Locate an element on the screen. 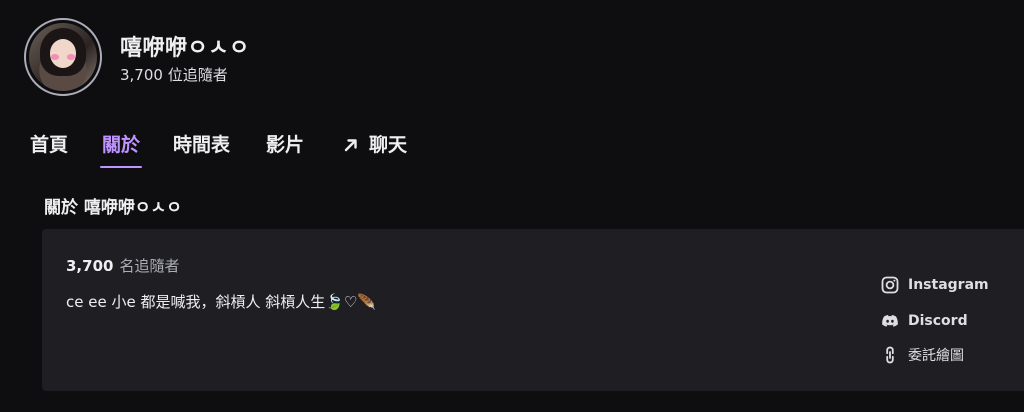 Image resolution: width=1024 pixels, height=412 pixels. channel-name: 嘻咿咿ㅇㅅㅇ is located at coordinates (185, 48).